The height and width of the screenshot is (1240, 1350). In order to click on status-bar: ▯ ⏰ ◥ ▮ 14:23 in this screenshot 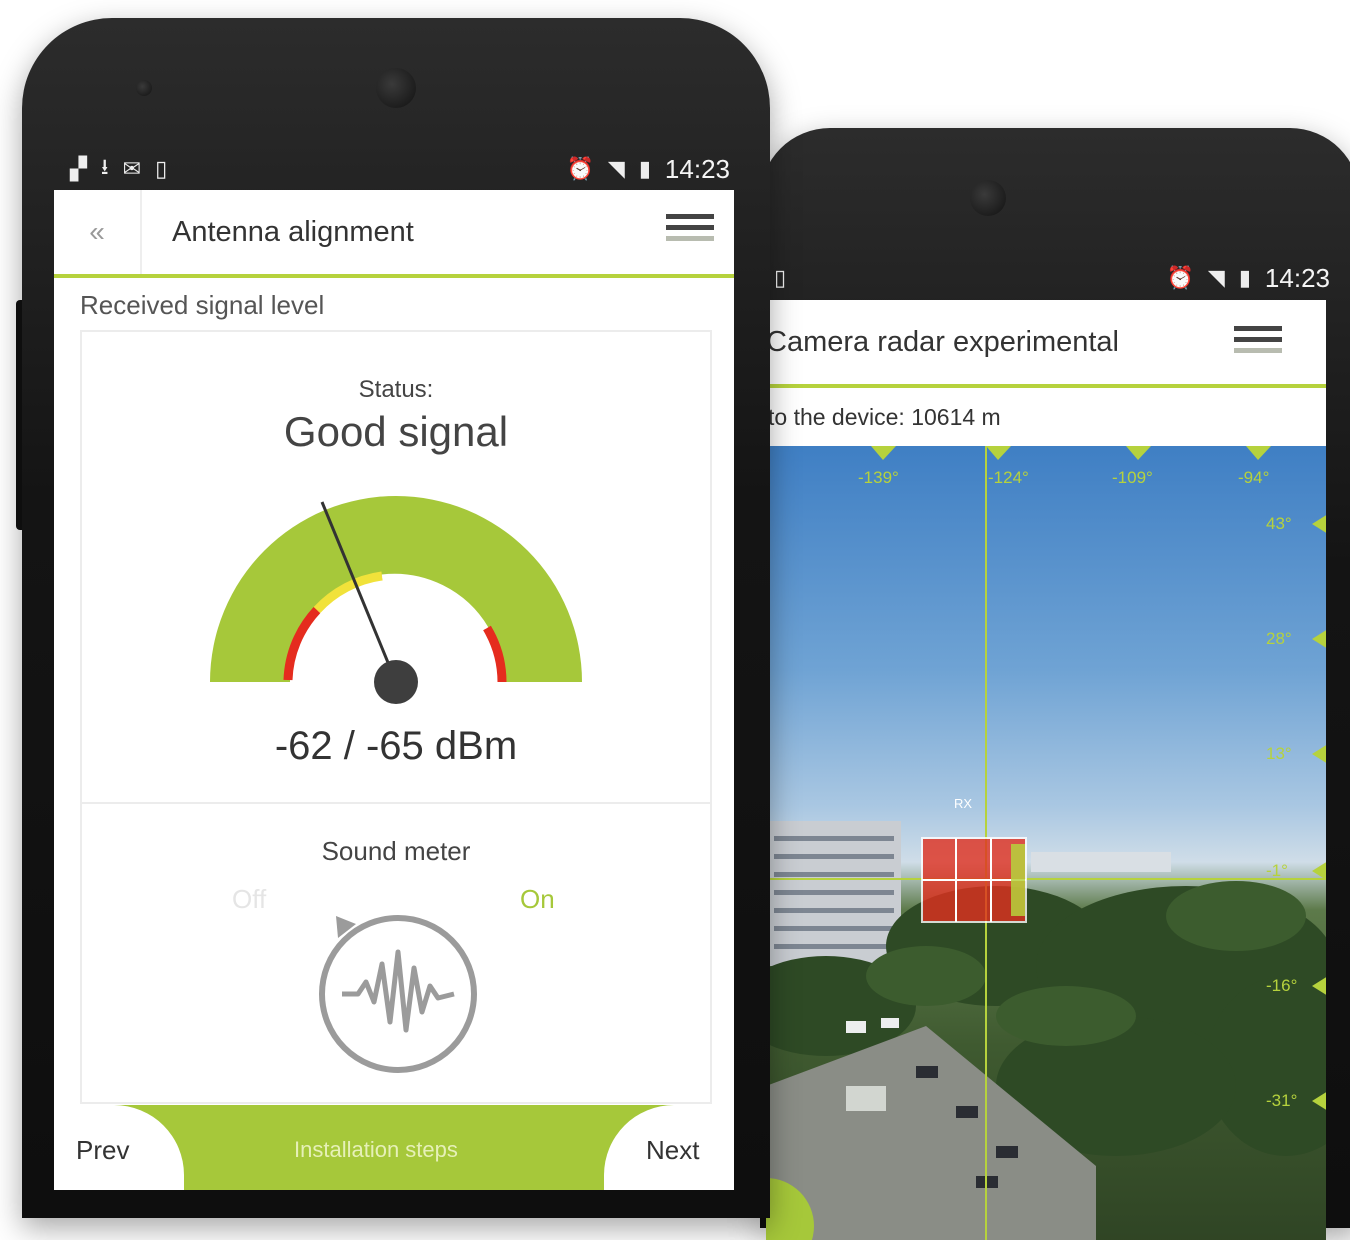, I will do `click(1052, 278)`.